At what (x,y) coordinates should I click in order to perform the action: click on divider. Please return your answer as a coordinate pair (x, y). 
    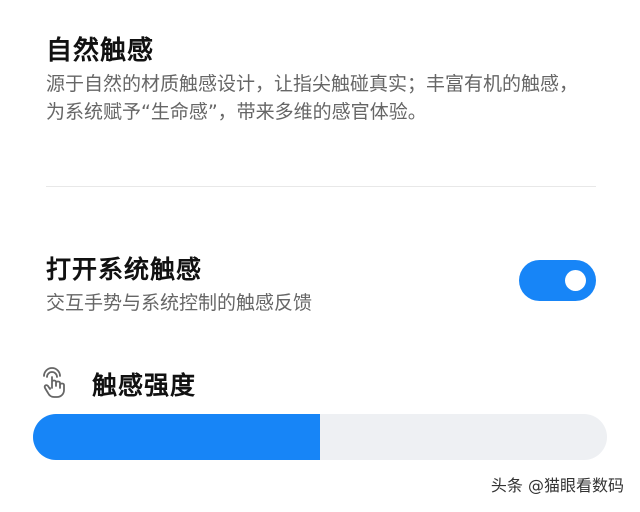
    Looking at the image, I should click on (321, 186).